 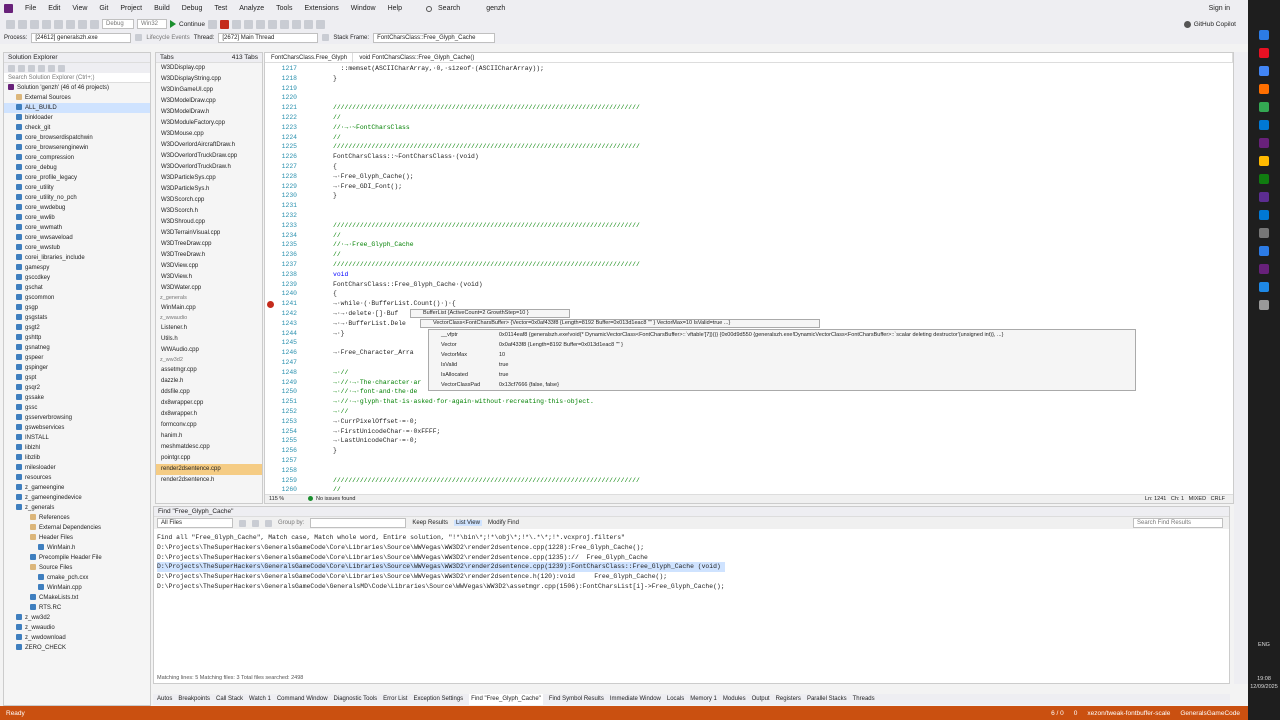 What do you see at coordinates (358, 523) in the screenshot?
I see `group-by-dropdown` at bounding box center [358, 523].